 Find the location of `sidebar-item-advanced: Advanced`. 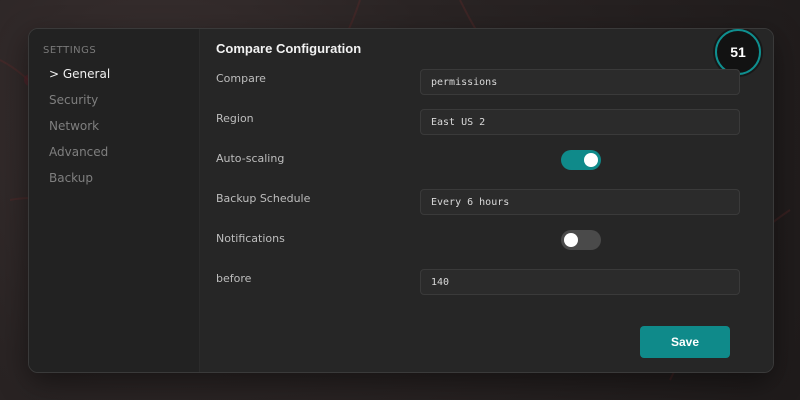

sidebar-item-advanced: Advanced is located at coordinates (78, 152).